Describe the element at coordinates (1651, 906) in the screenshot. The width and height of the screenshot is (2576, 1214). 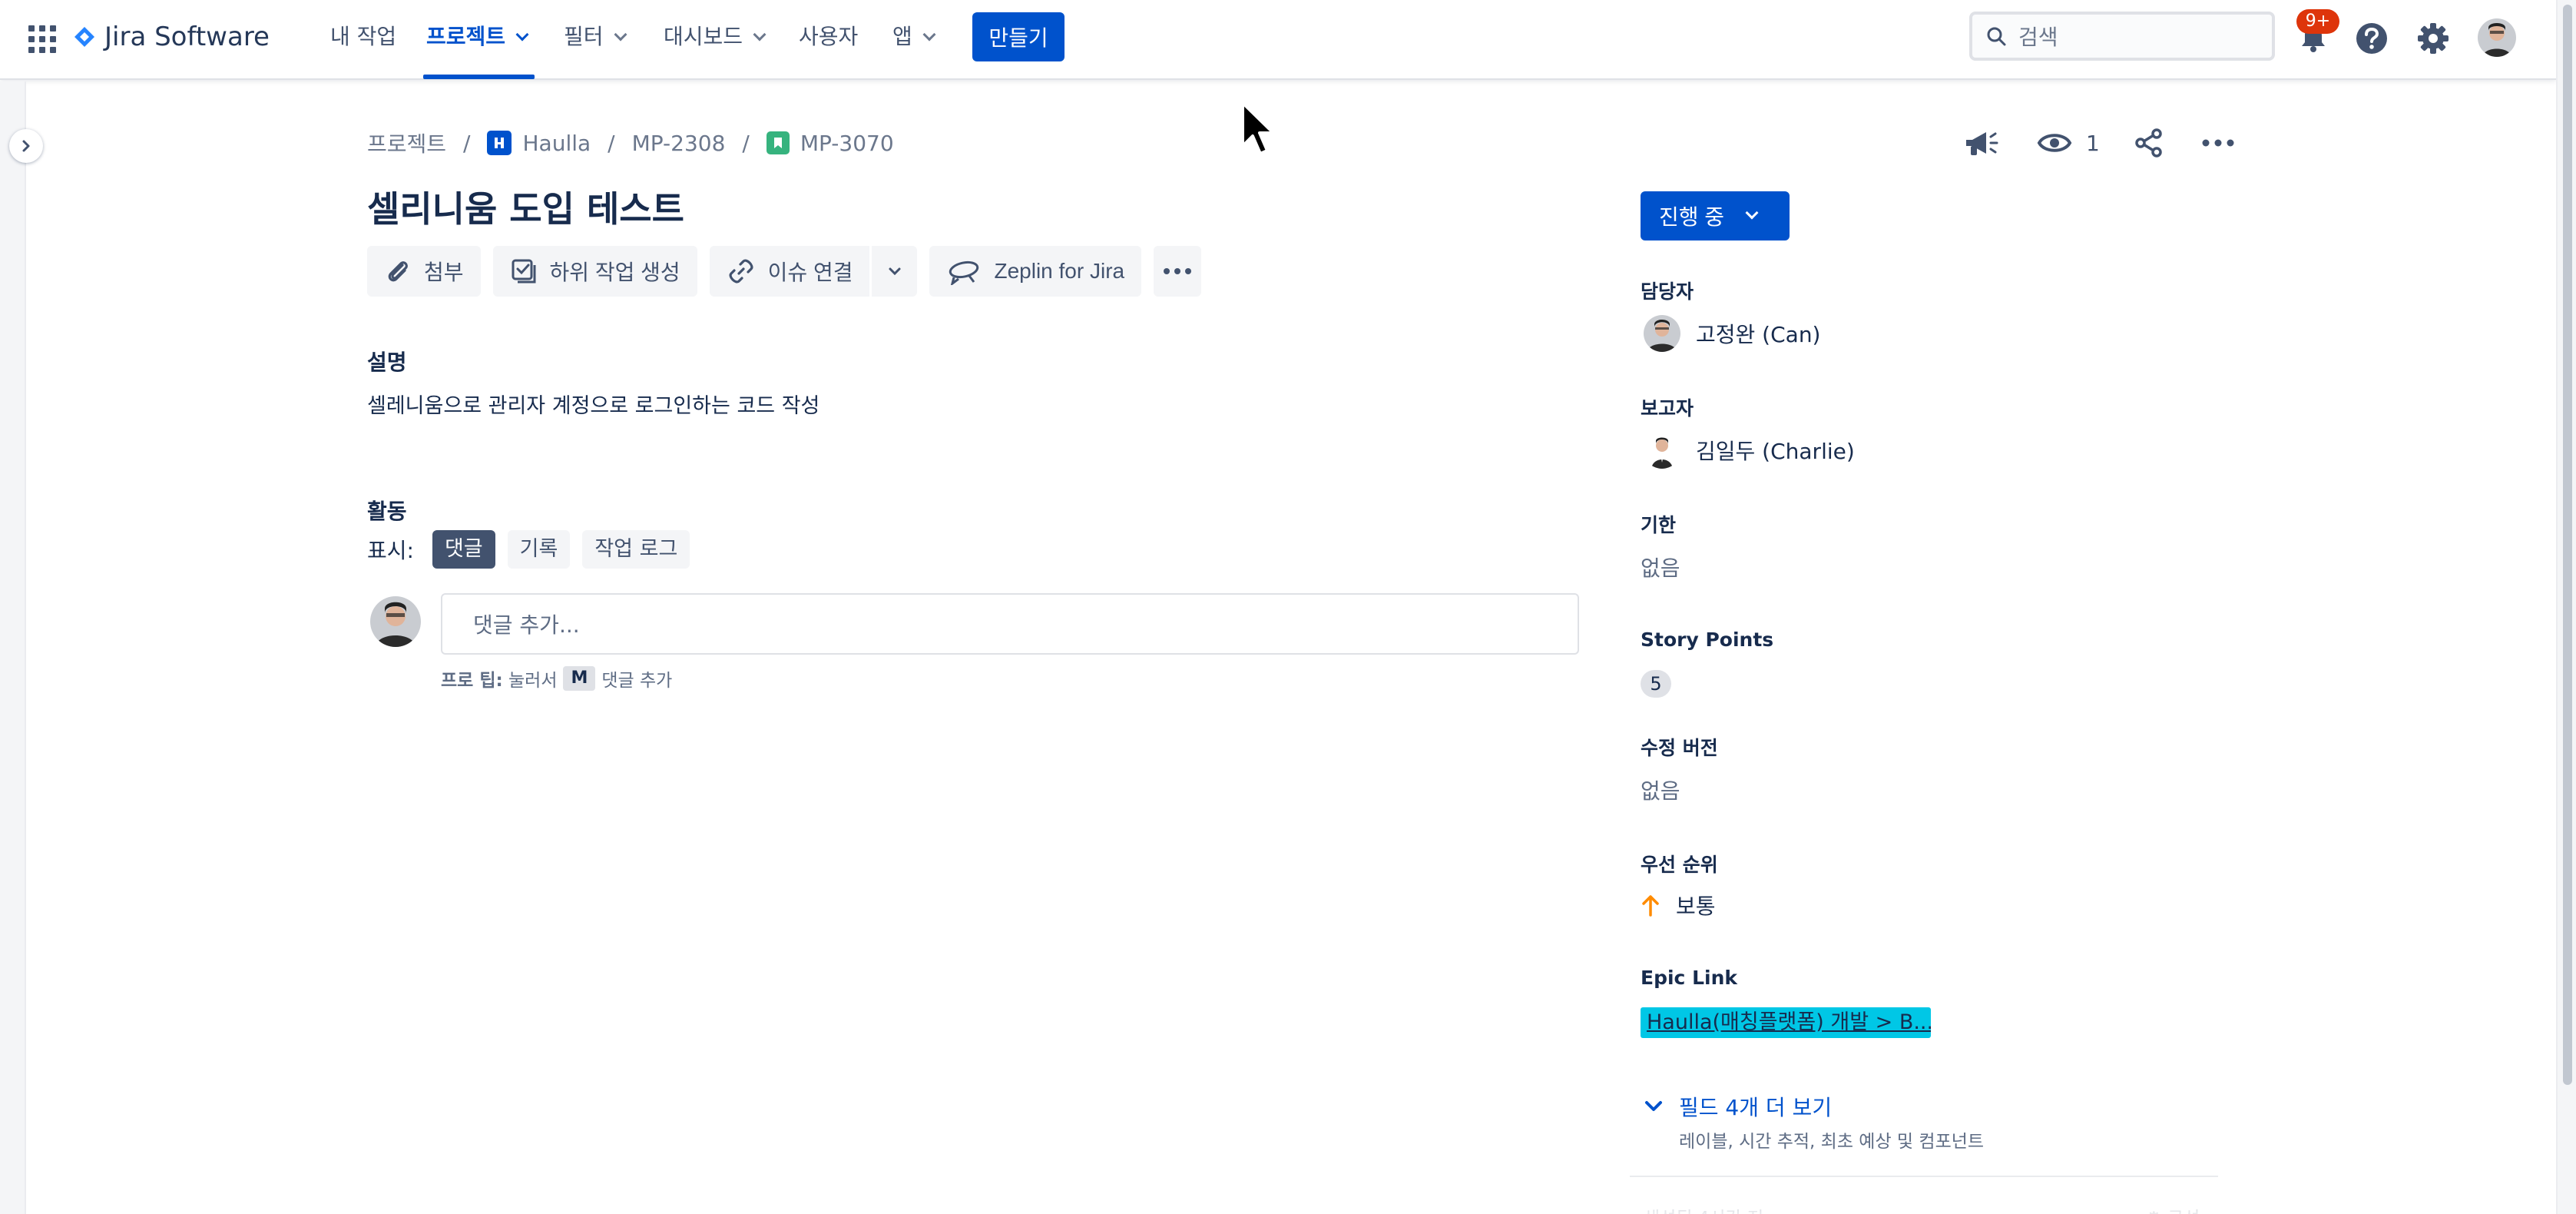
I see `arrow-up-icon` at that location.